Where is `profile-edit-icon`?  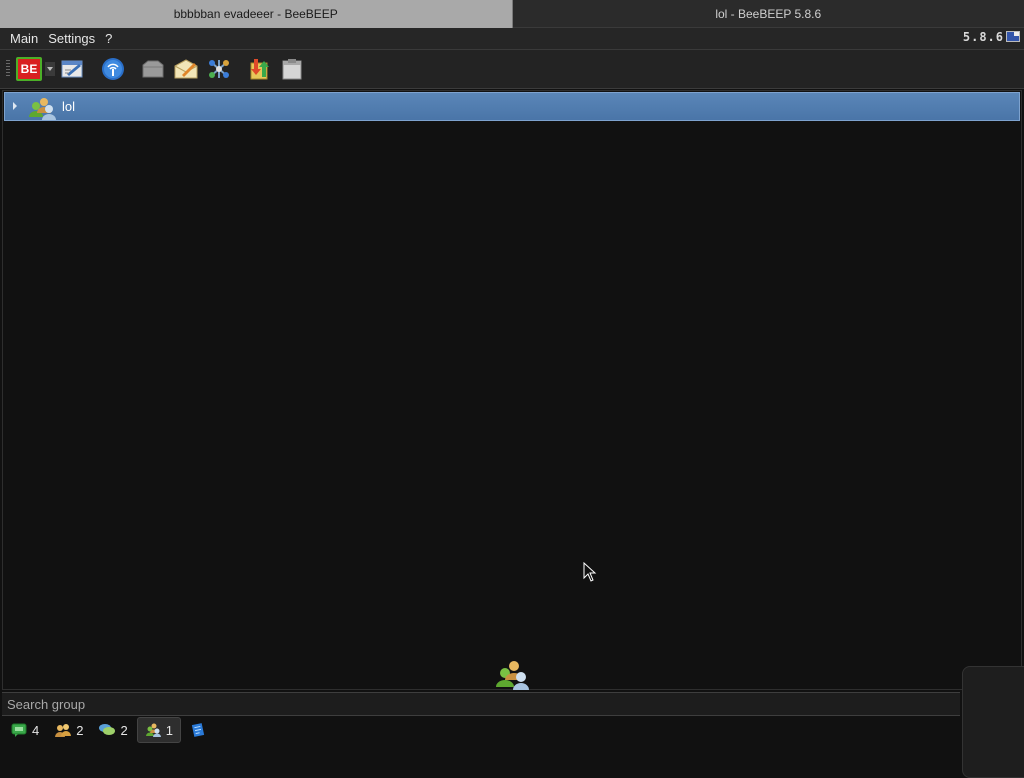
profile-edit-icon is located at coordinates (73, 69).